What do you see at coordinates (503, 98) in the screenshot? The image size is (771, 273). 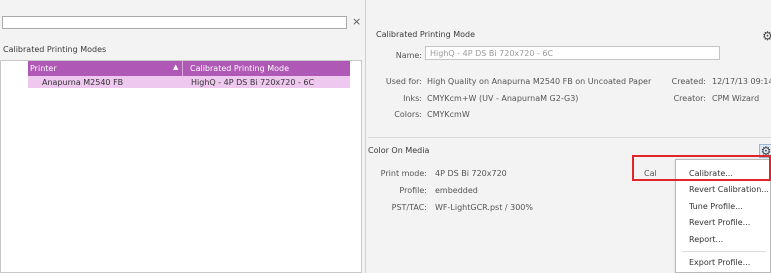 I see `inks-value: CMYKcm+W (UV - AnapurnaM G2-G3)` at bounding box center [503, 98].